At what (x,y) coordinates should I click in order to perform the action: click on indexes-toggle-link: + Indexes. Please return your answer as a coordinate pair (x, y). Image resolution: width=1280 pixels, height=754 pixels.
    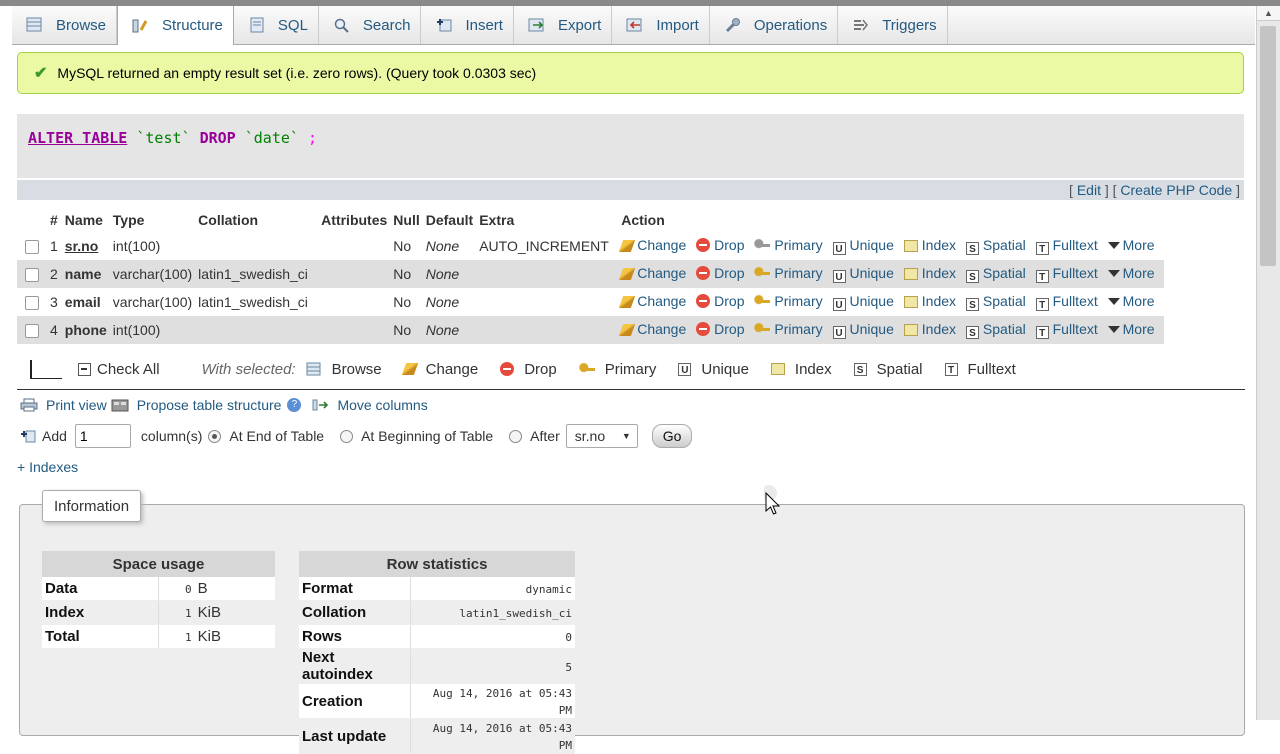
    Looking at the image, I should click on (47, 467).